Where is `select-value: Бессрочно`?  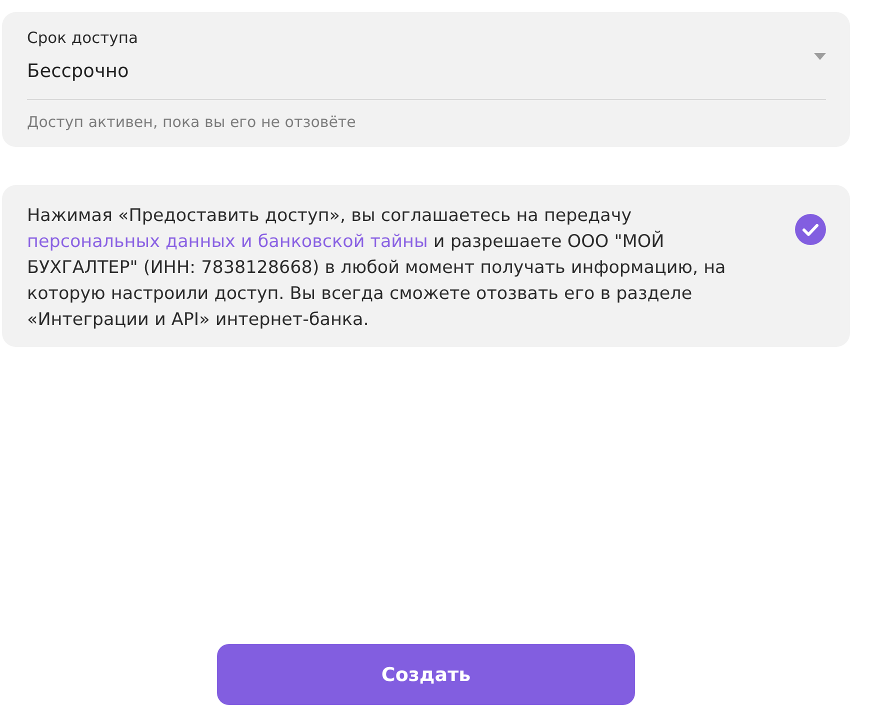
select-value: Бессрочно is located at coordinates (78, 72).